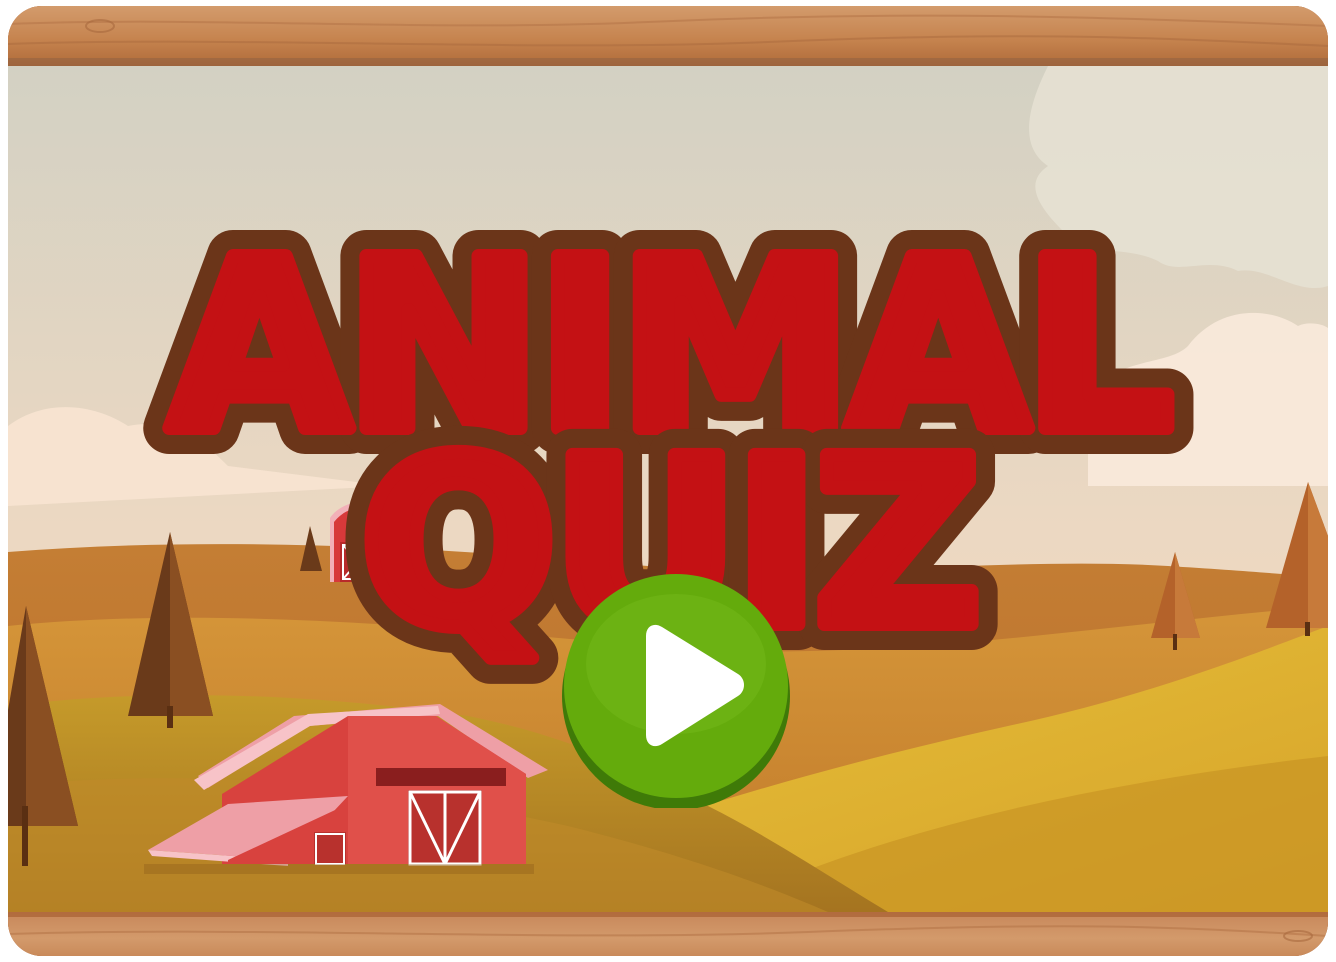 This screenshot has width=1336, height=962. What do you see at coordinates (676, 692) in the screenshot?
I see `play-button` at bounding box center [676, 692].